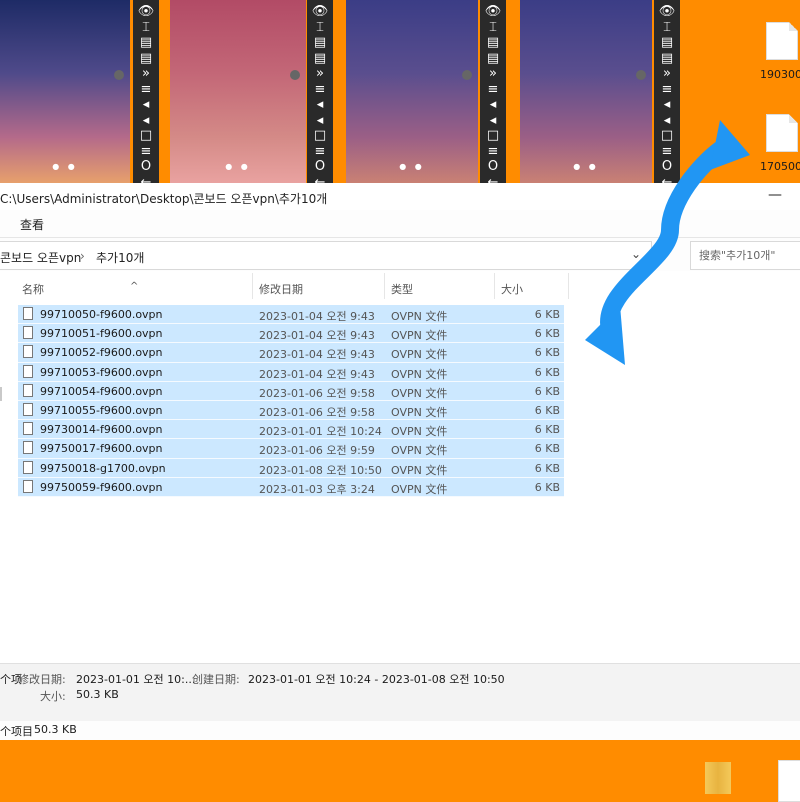 The width and height of the screenshot is (800, 802). Describe the element at coordinates (134, 286) in the screenshot. I see `sort-ascending-icon: ^` at that location.